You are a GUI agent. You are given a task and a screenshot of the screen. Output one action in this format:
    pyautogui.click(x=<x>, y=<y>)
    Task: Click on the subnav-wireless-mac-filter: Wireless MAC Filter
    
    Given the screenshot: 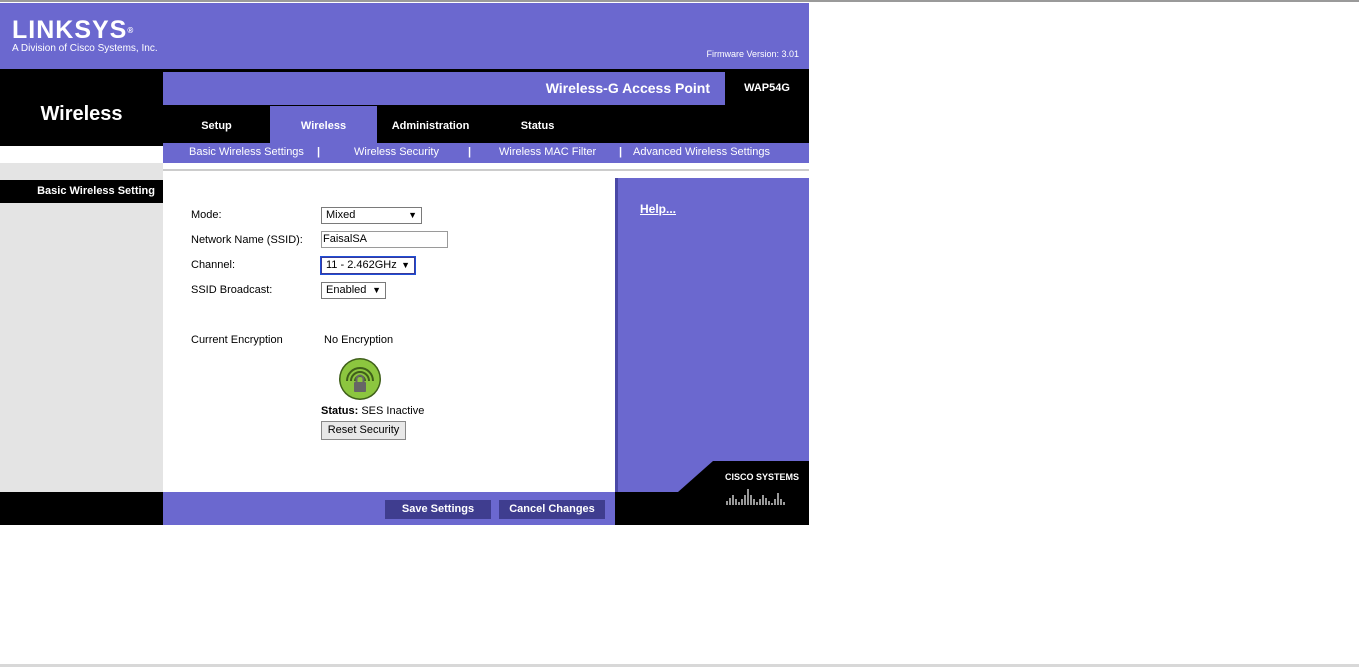 What is the action you would take?
    pyautogui.click(x=547, y=152)
    